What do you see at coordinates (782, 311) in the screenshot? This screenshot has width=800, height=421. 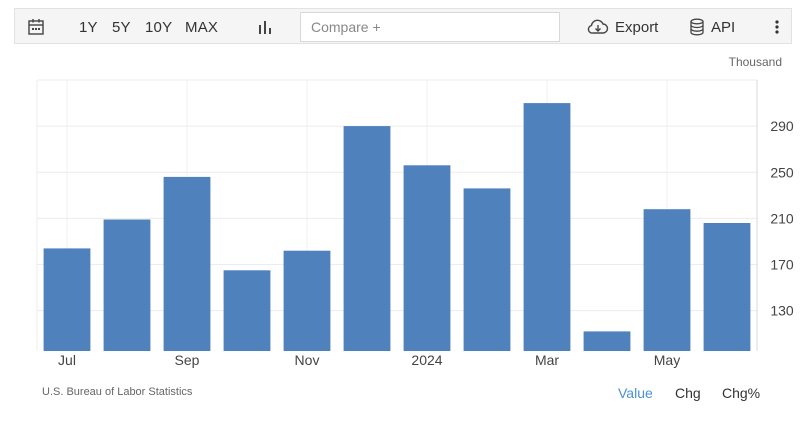 I see `y-tick-label: 130` at bounding box center [782, 311].